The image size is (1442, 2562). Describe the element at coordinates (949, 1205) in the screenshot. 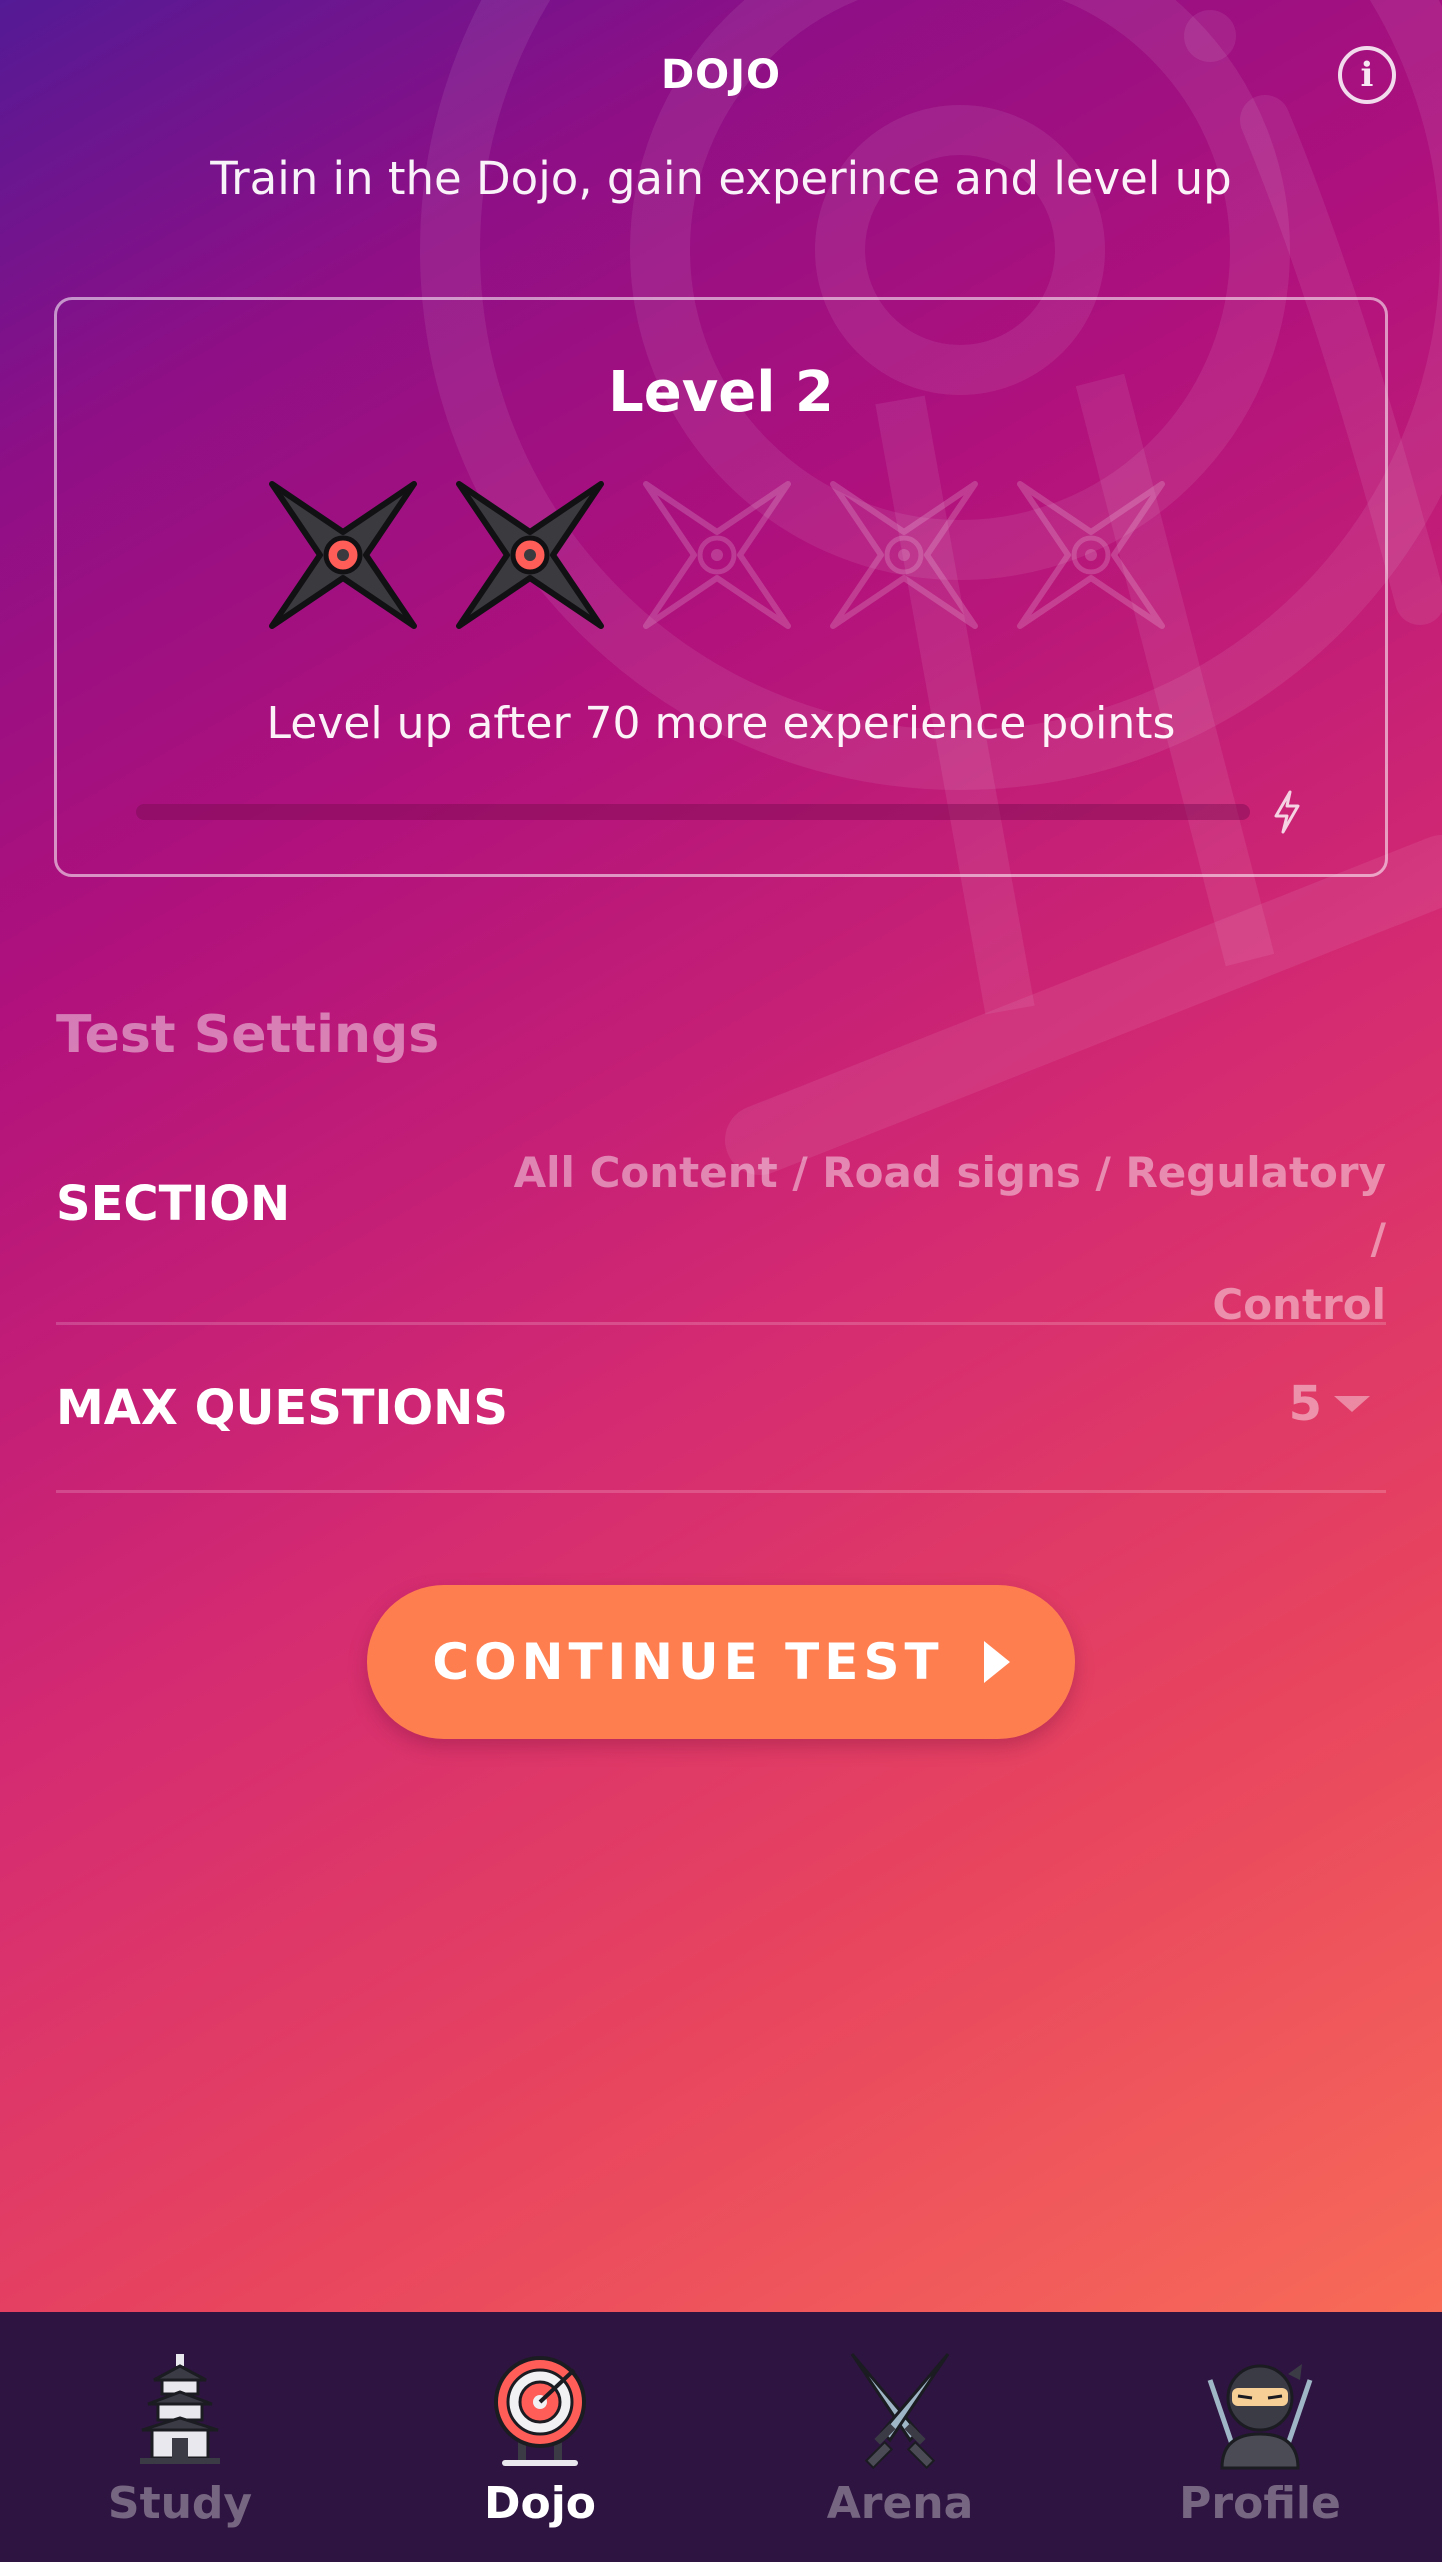

I see `section-value-line: All Content / Road signs / Regulatory /` at that location.